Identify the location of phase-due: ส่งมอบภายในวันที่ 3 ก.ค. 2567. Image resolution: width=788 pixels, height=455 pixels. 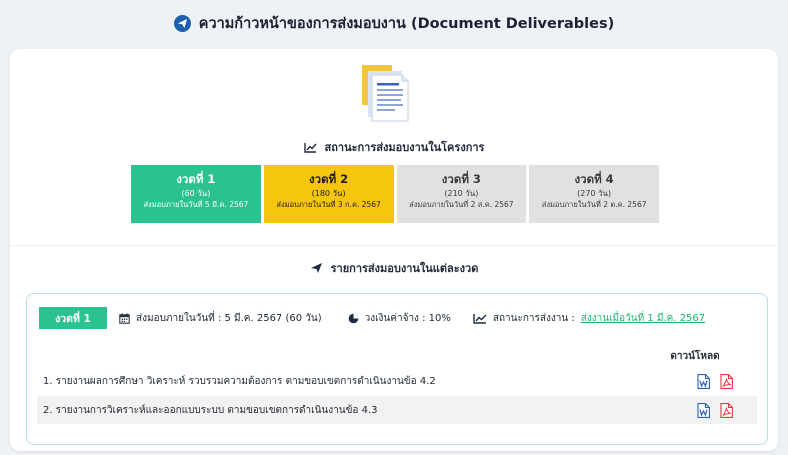
(328, 205).